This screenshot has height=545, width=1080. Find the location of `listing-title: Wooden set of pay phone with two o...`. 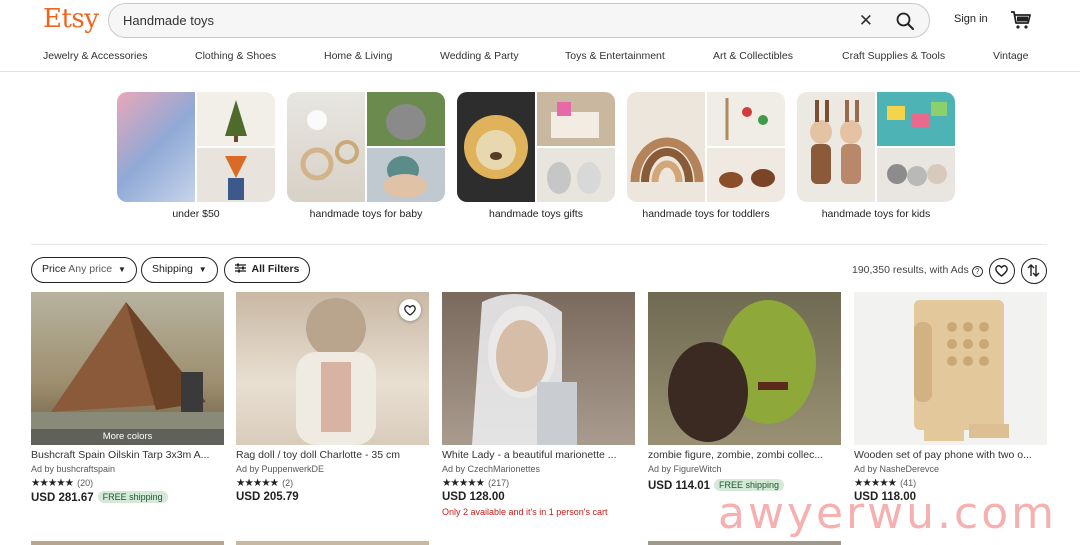

listing-title: Wooden set of pay phone with two o... is located at coordinates (950, 455).